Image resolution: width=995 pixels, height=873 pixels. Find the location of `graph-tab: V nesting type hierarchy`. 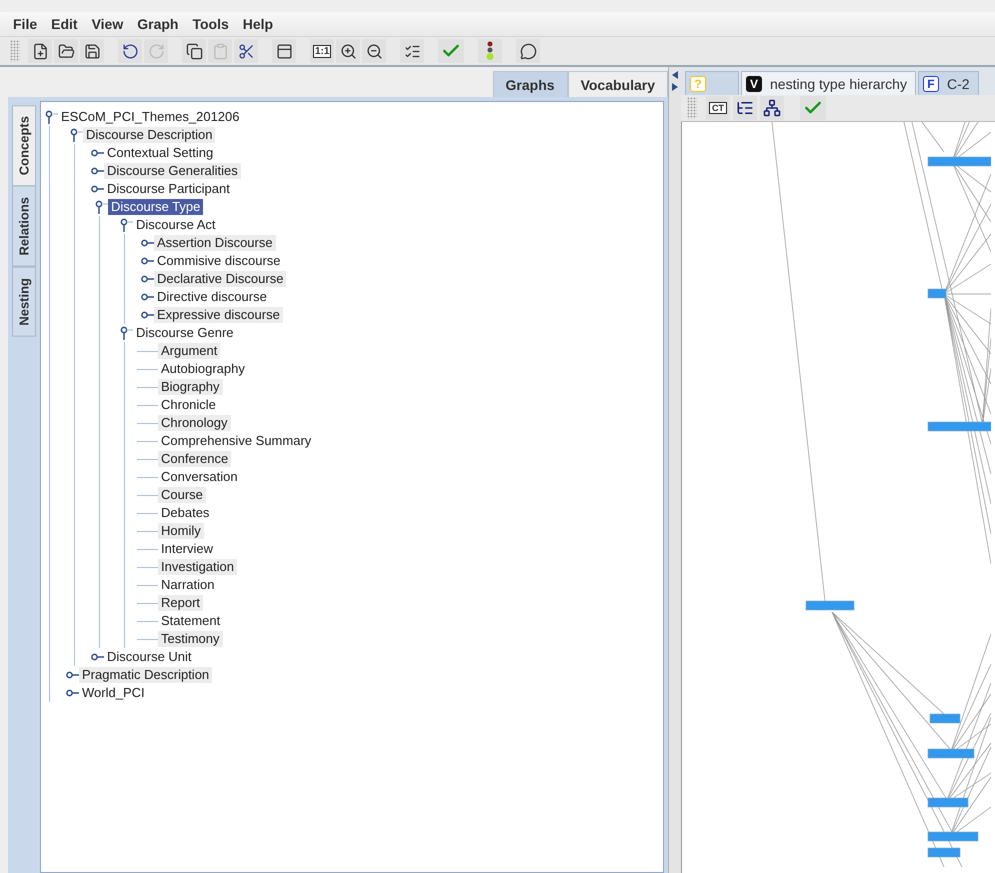

graph-tab: V nesting type hierarchy is located at coordinates (828, 83).